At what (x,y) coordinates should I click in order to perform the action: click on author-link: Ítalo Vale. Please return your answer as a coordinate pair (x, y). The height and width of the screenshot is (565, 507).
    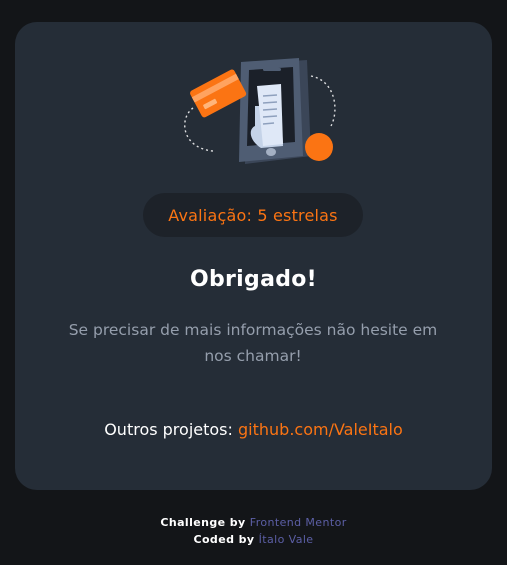
    Looking at the image, I should click on (286, 539).